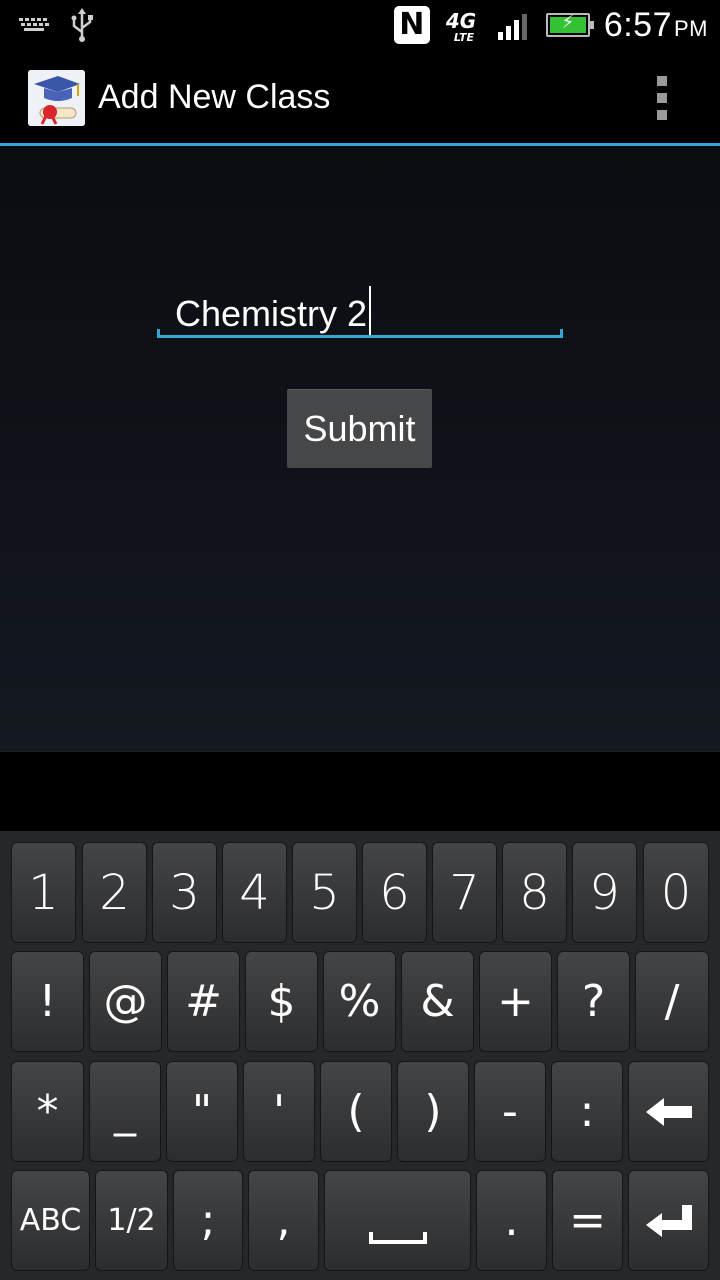  Describe the element at coordinates (114, 892) in the screenshot. I see `key-2: 2` at that location.